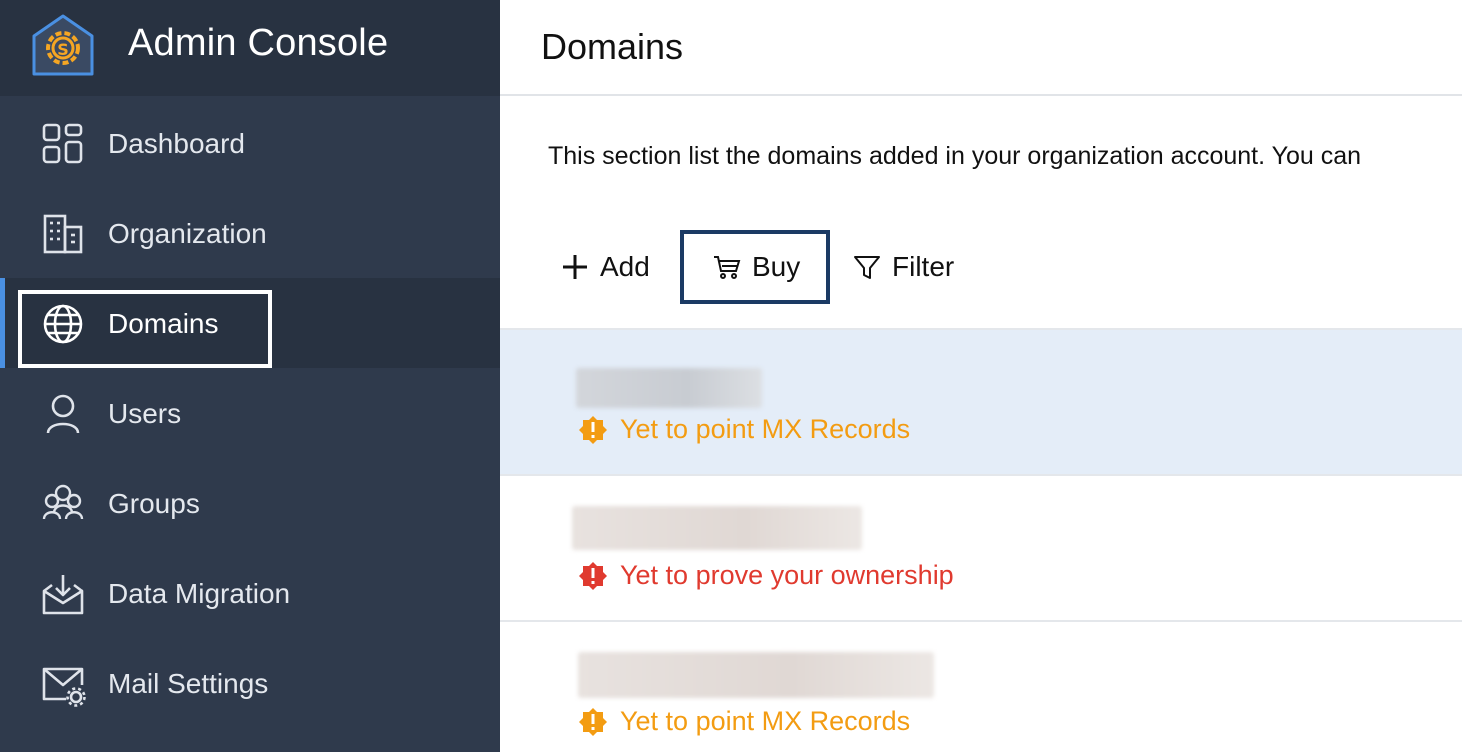 The width and height of the screenshot is (1462, 752). What do you see at coordinates (154, 503) in the screenshot?
I see `sidebar-item-label: Groups` at bounding box center [154, 503].